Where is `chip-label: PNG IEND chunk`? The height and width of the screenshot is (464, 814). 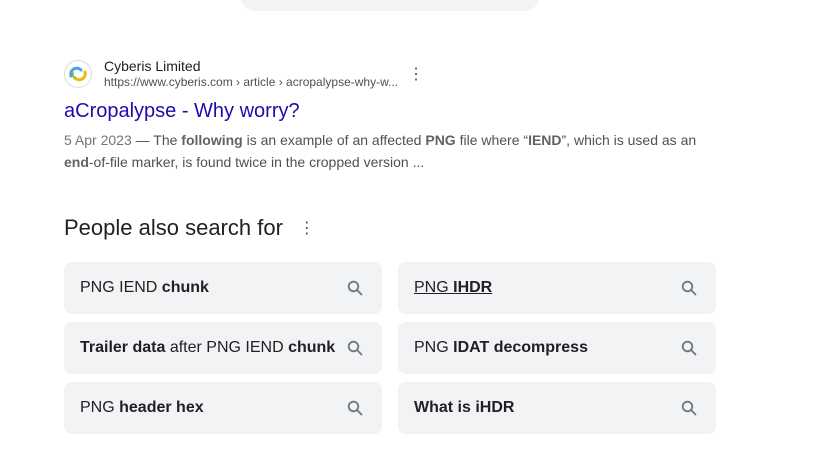 chip-label: PNG IEND chunk is located at coordinates (144, 288).